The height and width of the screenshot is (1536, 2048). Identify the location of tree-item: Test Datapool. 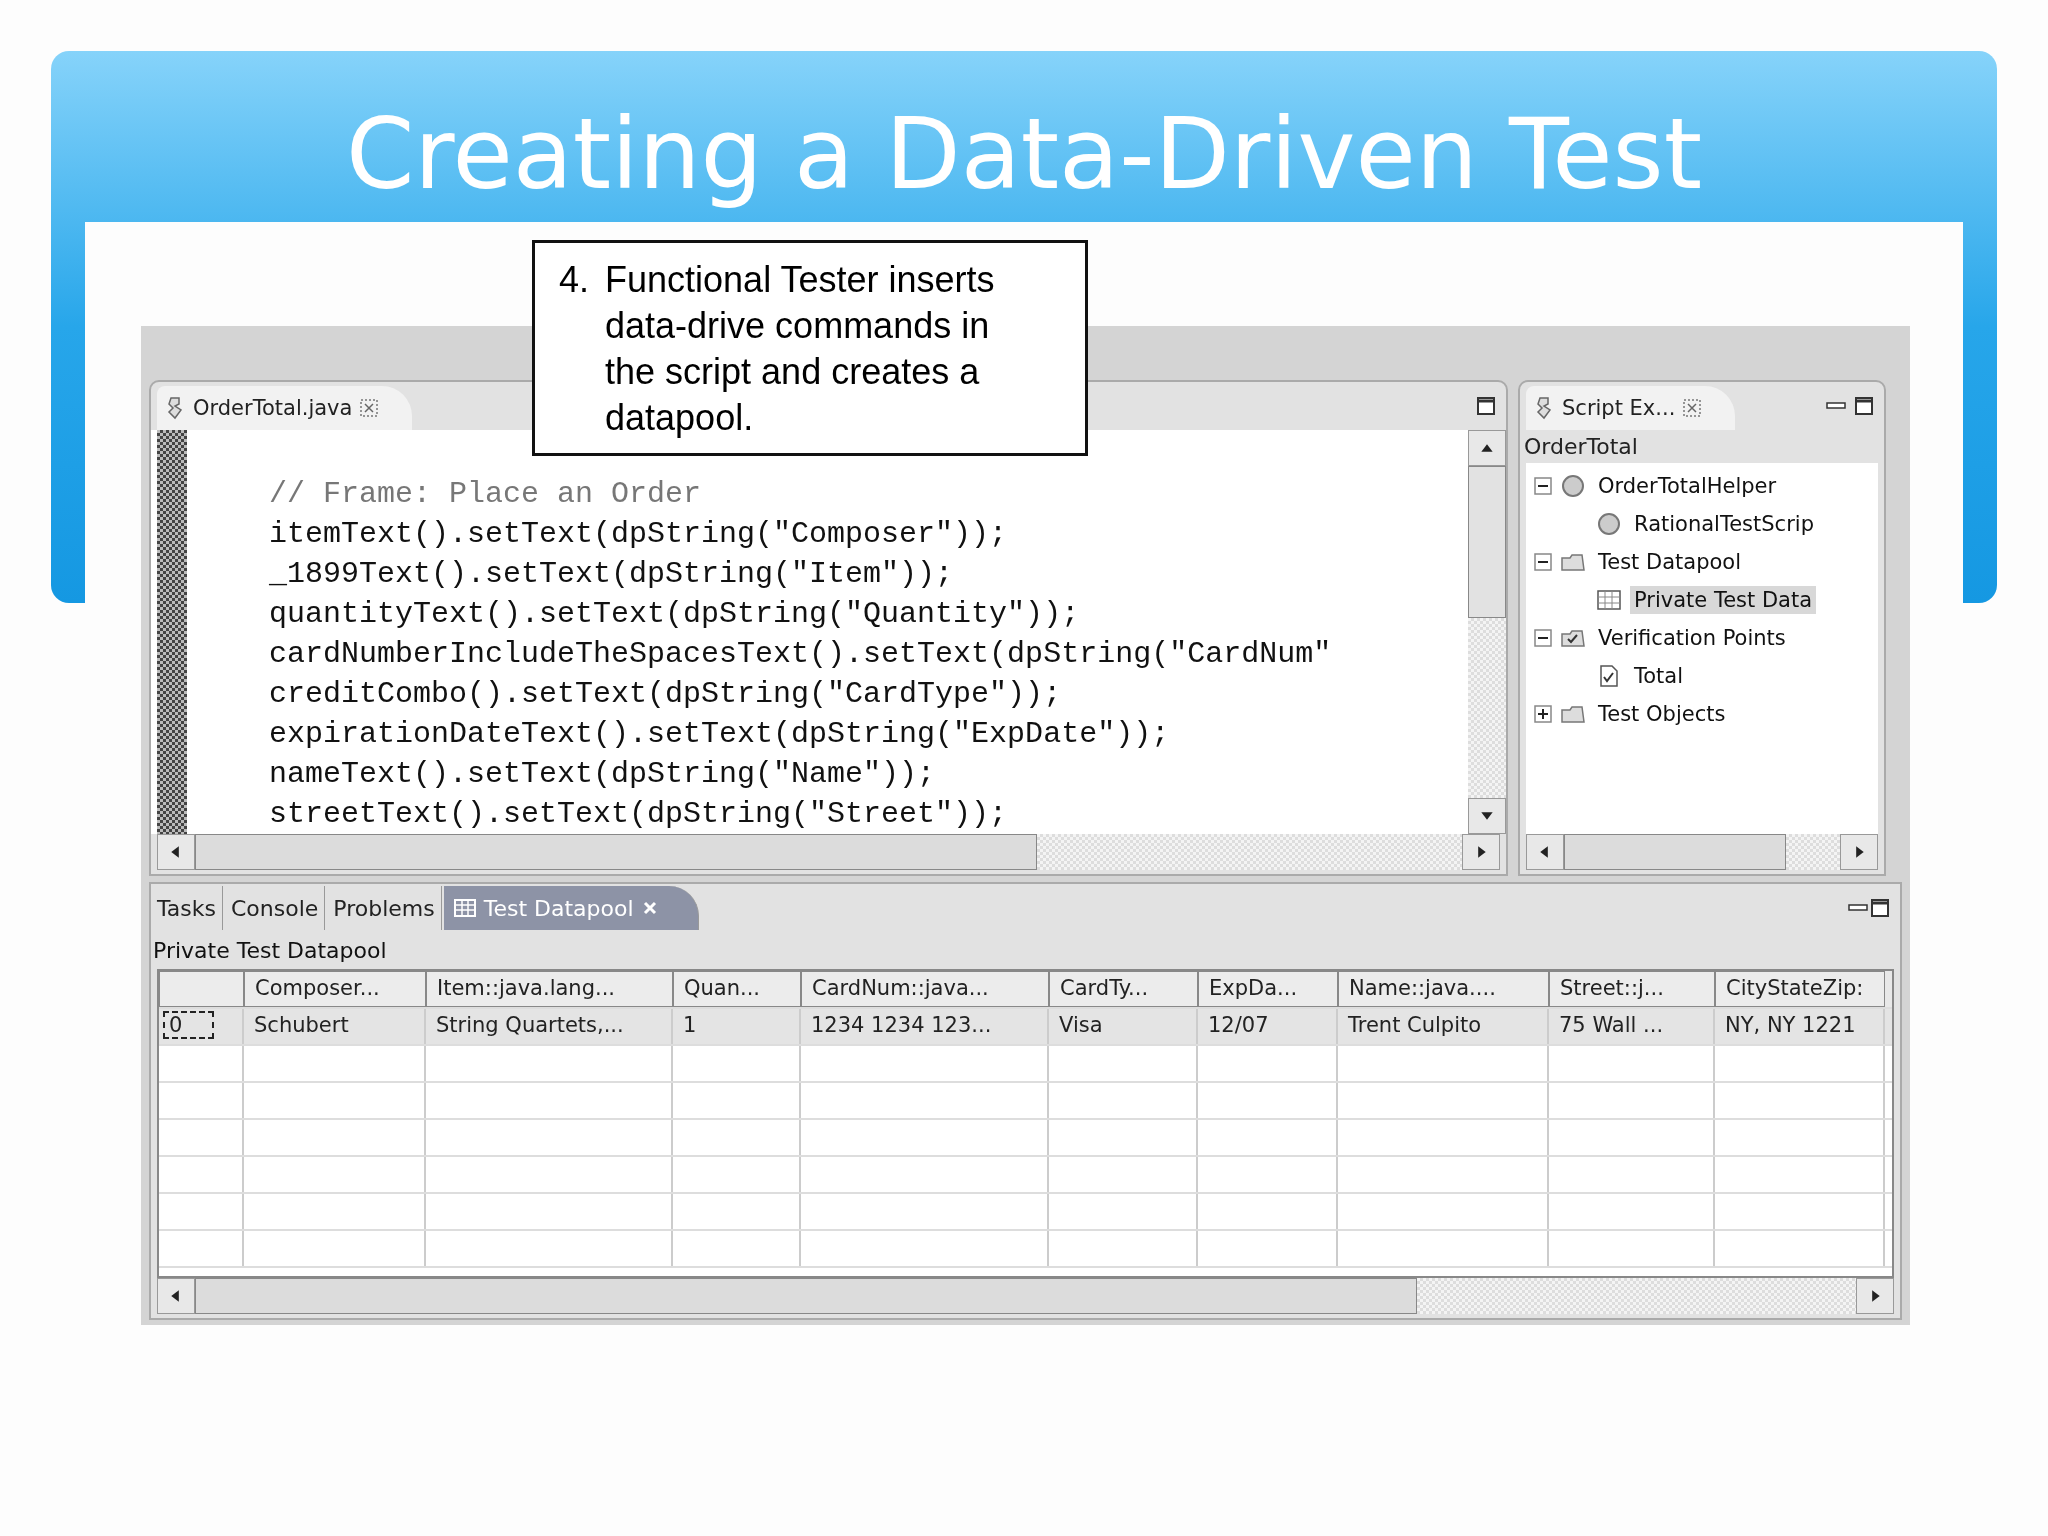
(1670, 562).